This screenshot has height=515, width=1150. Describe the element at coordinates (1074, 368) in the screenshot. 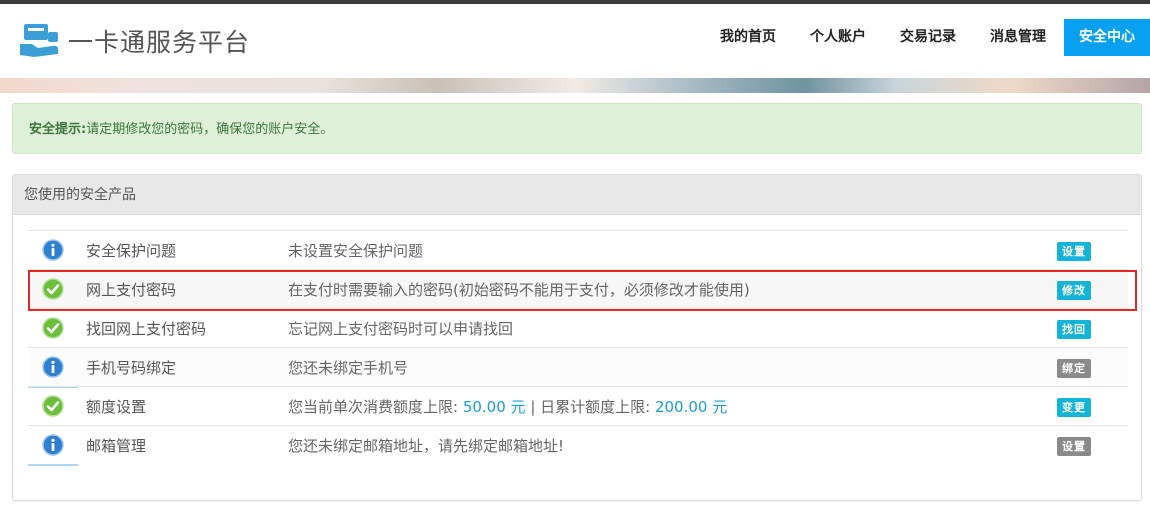

I see `bind-phone-button: 绑定` at that location.